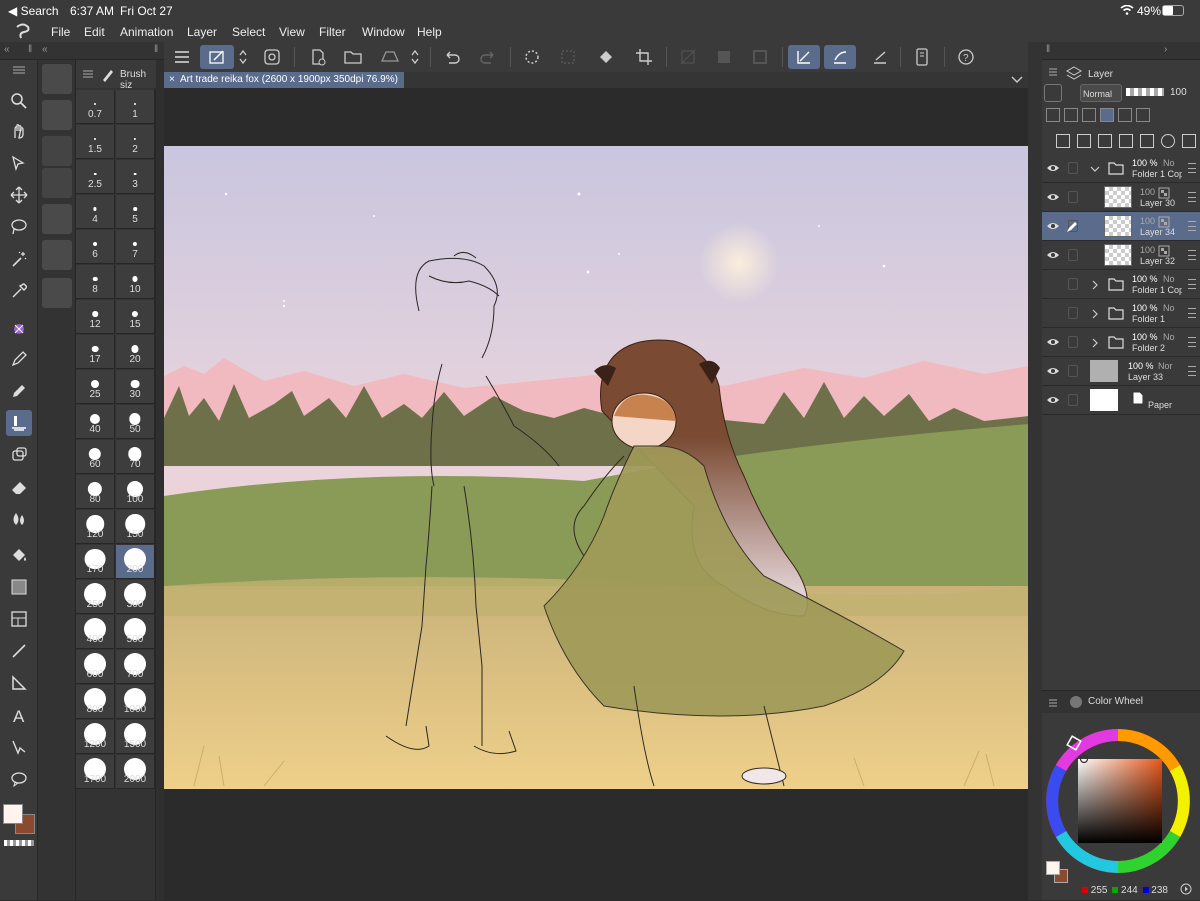  I want to click on layer-row: 100 % Nor Layer 33, so click(1121, 371).